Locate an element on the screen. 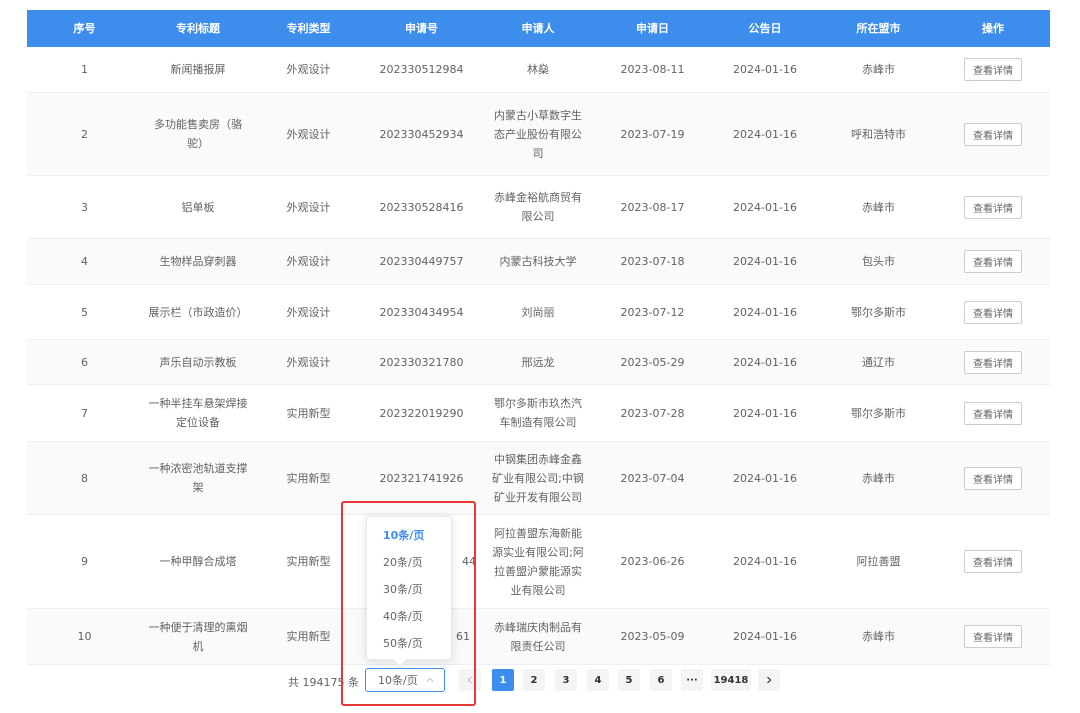 The width and height of the screenshot is (1080, 713). page-button-5: 5 is located at coordinates (629, 680).